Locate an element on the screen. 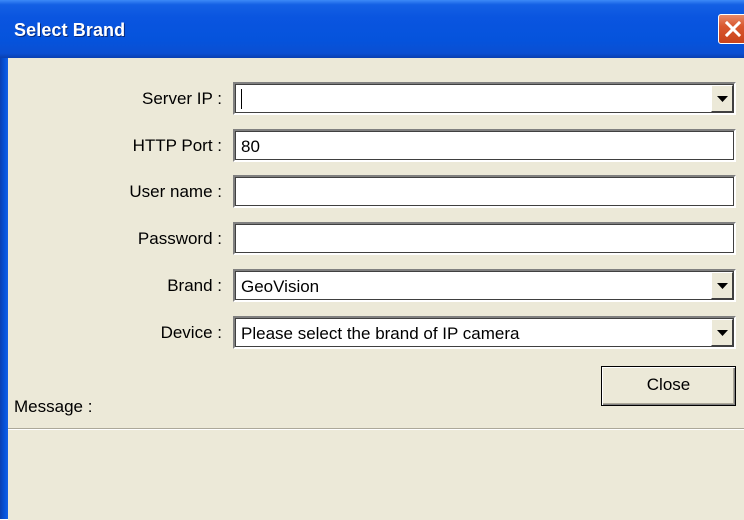  message-label: Message : is located at coordinates (53, 406).